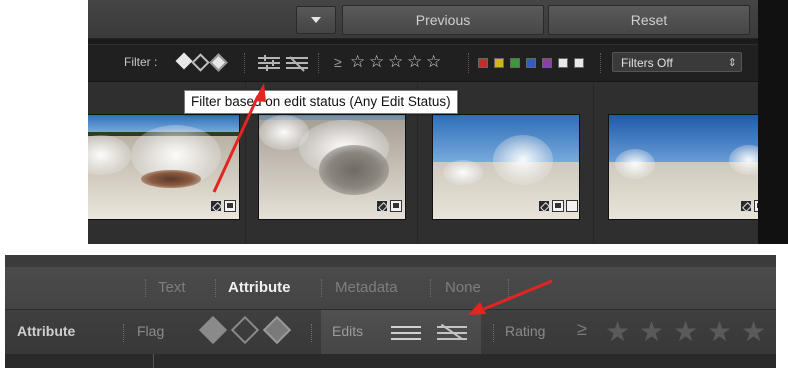 This screenshot has width=788, height=368. Describe the element at coordinates (499, 63) in the screenshot. I see `color-label-yellow` at that location.